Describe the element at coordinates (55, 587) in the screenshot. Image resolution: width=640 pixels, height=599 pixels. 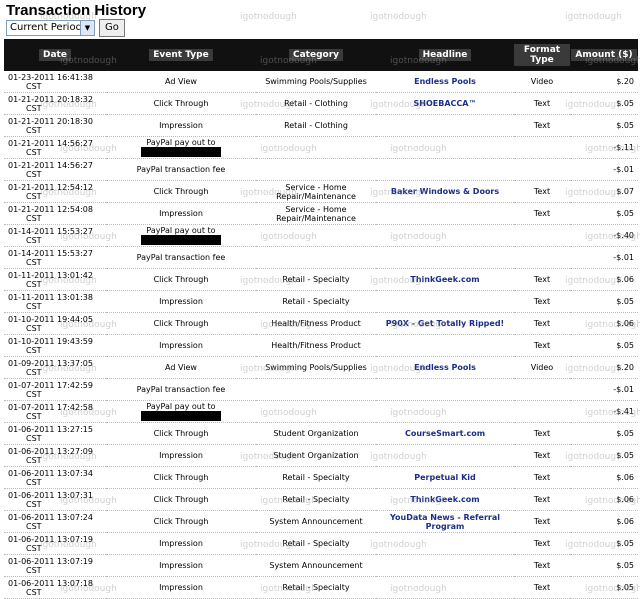
I see `date-cell: 01-06-2011 13:07:18 CST` at that location.